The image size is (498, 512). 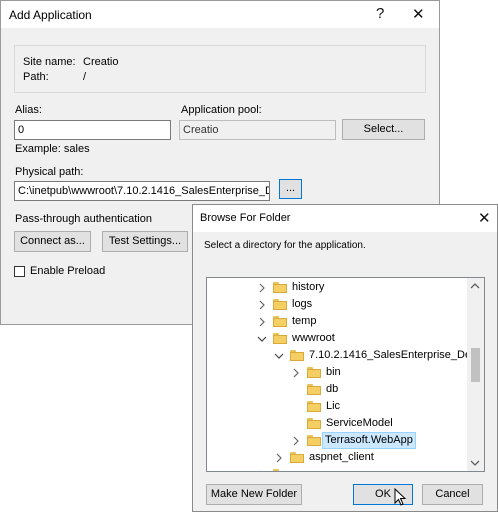 I want to click on app-pool-label: Application pool:, so click(x=221, y=110).